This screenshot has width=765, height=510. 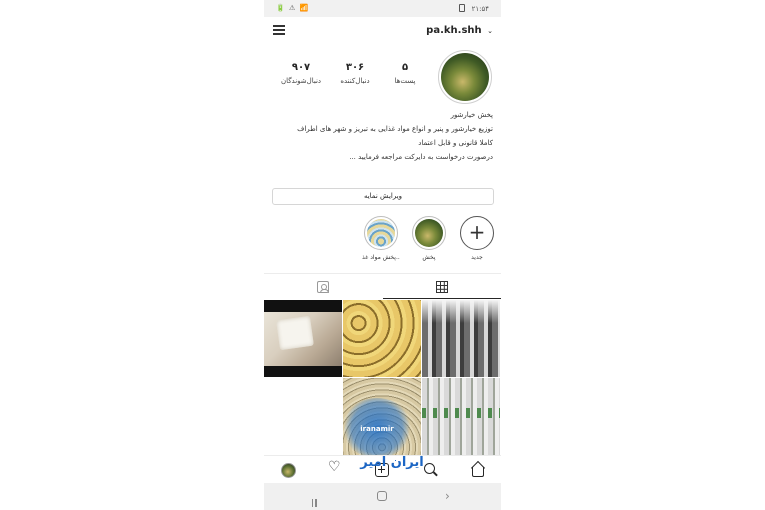 I want to click on grid-icon, so click(x=442, y=287).